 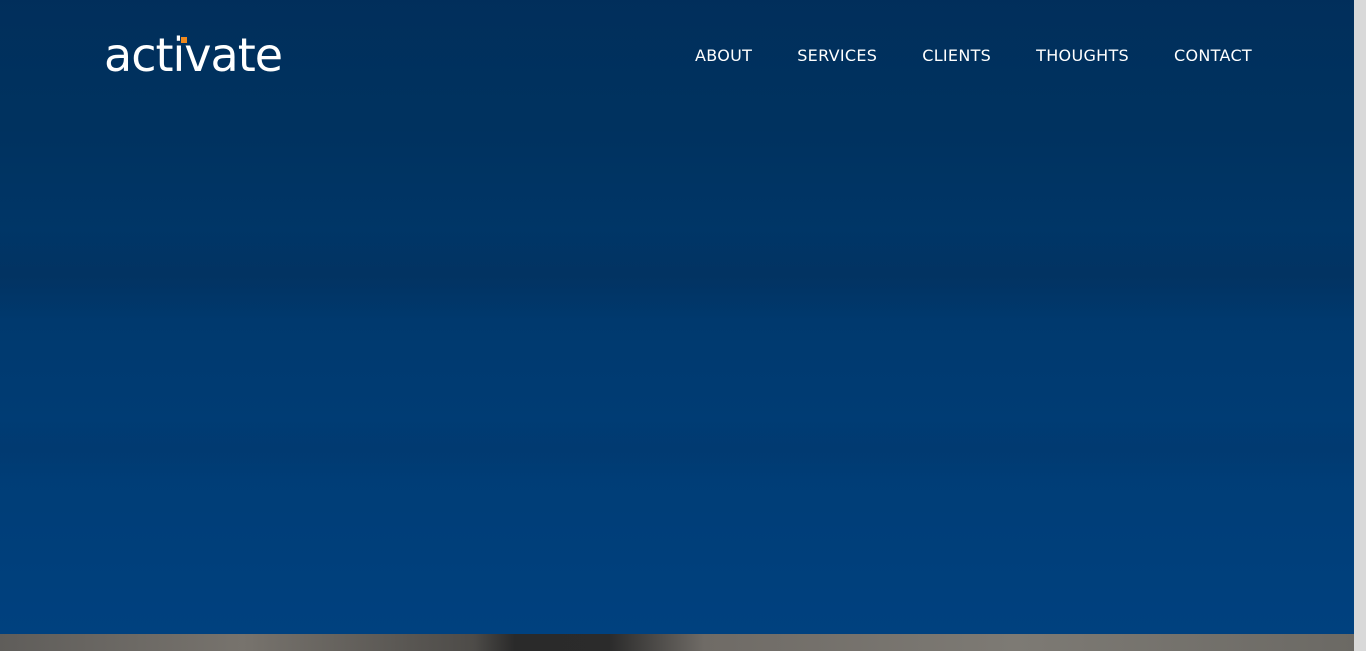 What do you see at coordinates (1082, 56) in the screenshot?
I see `nav-item-thoughts: THOUGHTS` at bounding box center [1082, 56].